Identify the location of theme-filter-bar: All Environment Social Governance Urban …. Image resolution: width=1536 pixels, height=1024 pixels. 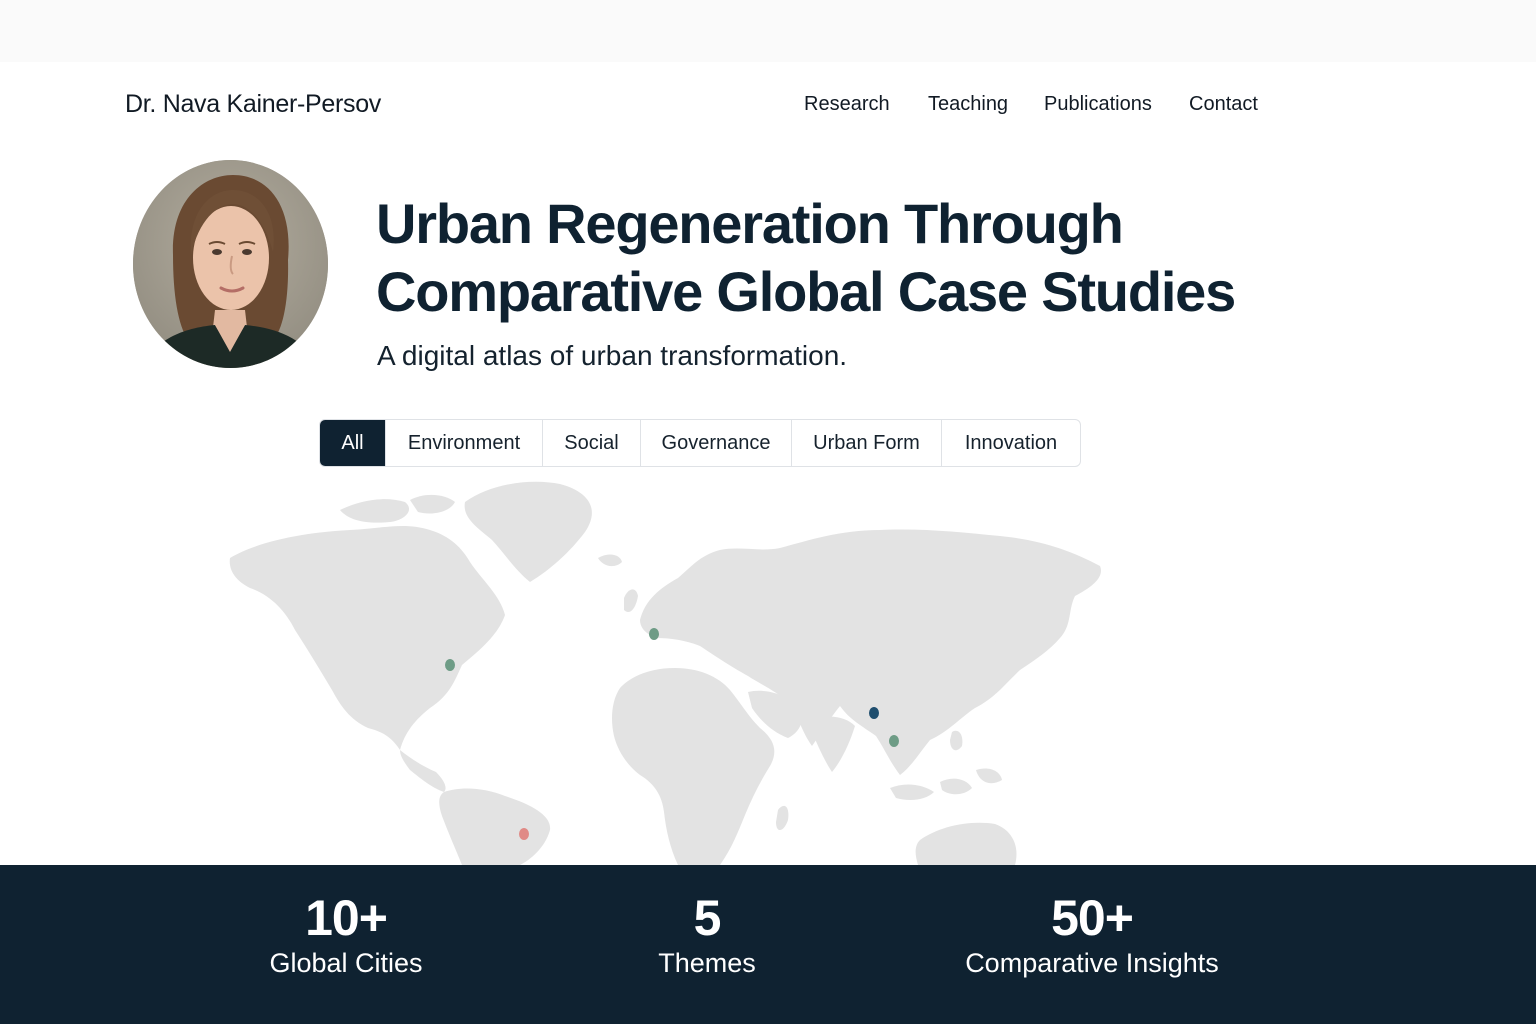
(700, 443).